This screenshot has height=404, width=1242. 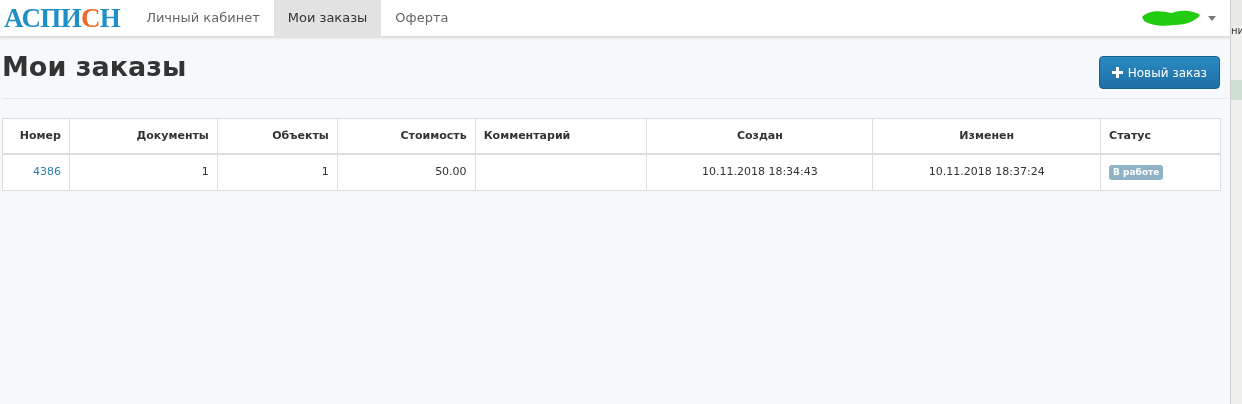 What do you see at coordinates (276, 136) in the screenshot?
I see `column-header: Объекты` at bounding box center [276, 136].